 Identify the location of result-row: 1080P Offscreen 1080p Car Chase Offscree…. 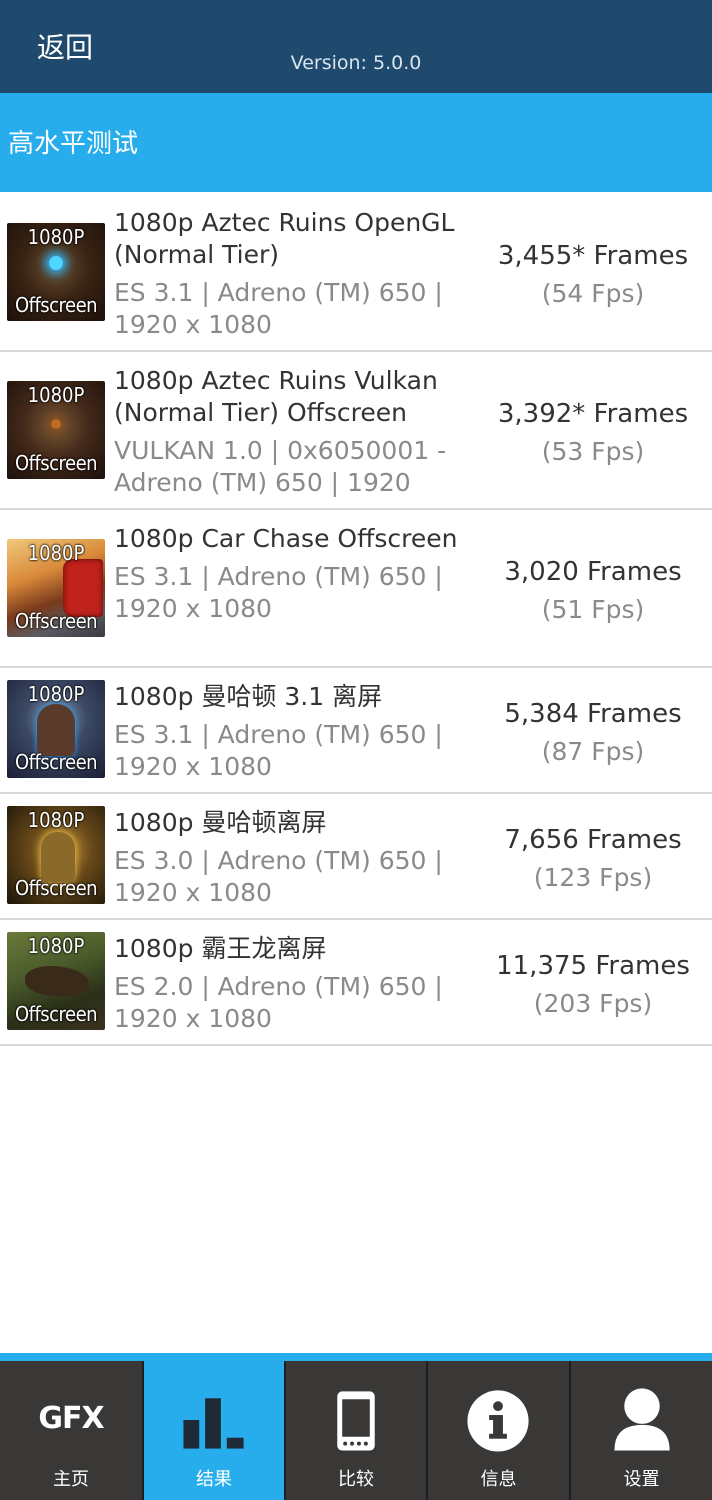
(356, 589).